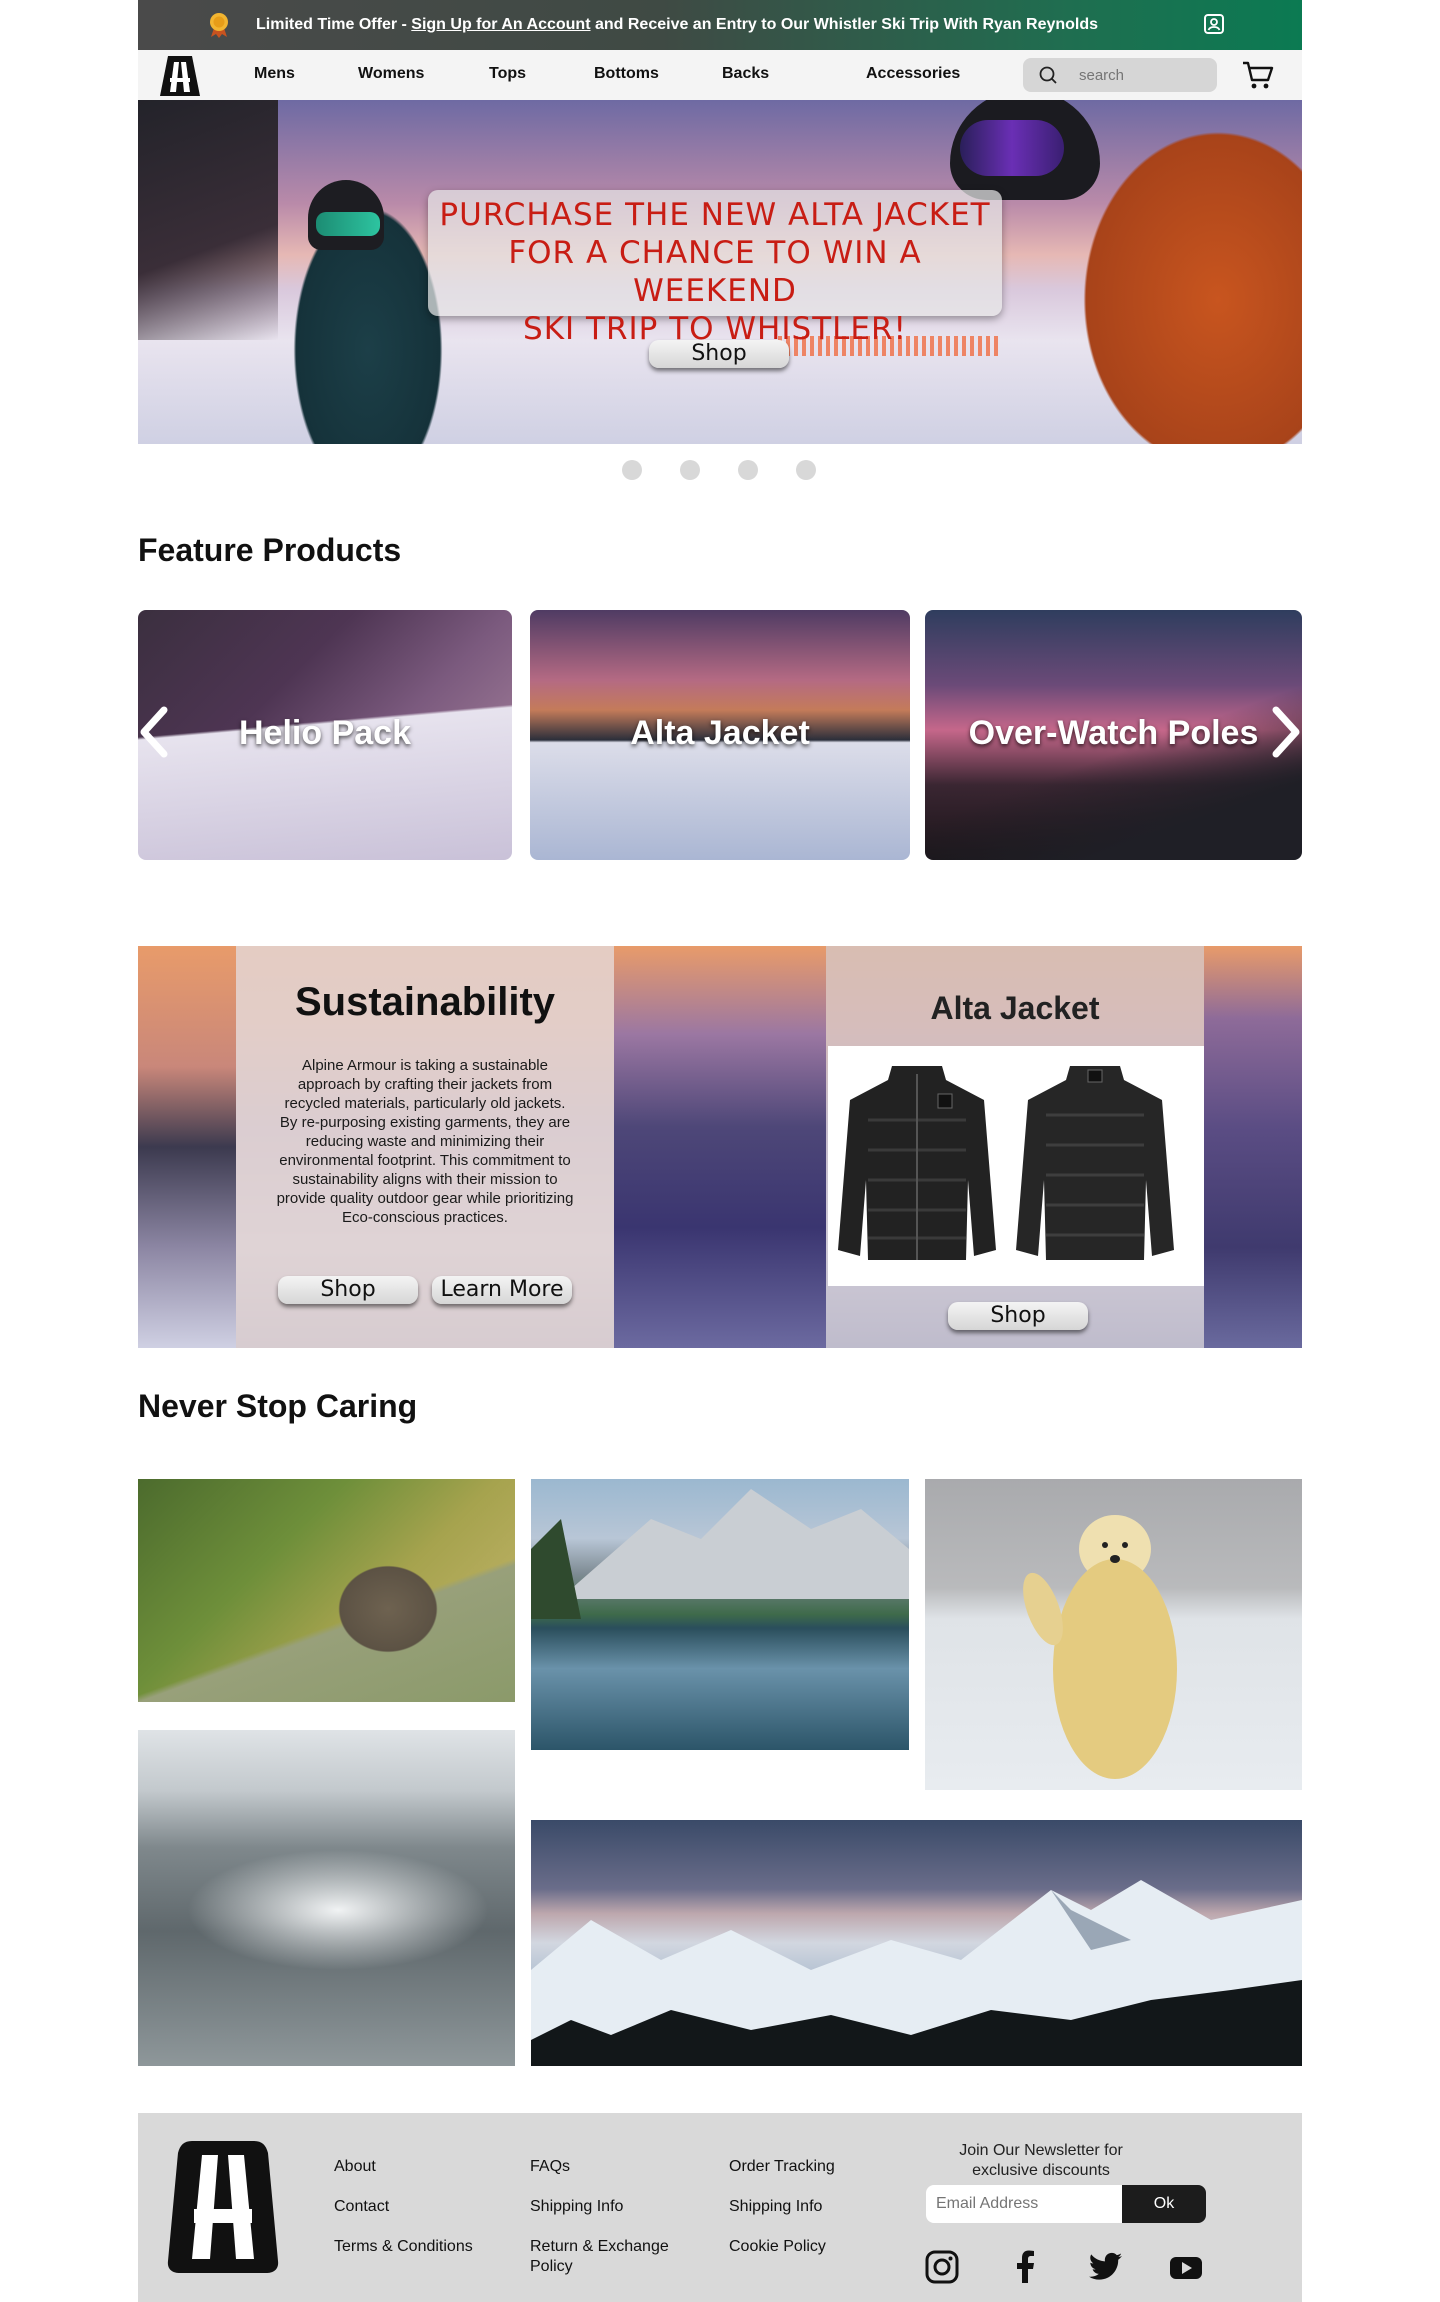 The width and height of the screenshot is (1440, 2302). Describe the element at coordinates (1214, 24) in the screenshot. I see `user-icon` at that location.